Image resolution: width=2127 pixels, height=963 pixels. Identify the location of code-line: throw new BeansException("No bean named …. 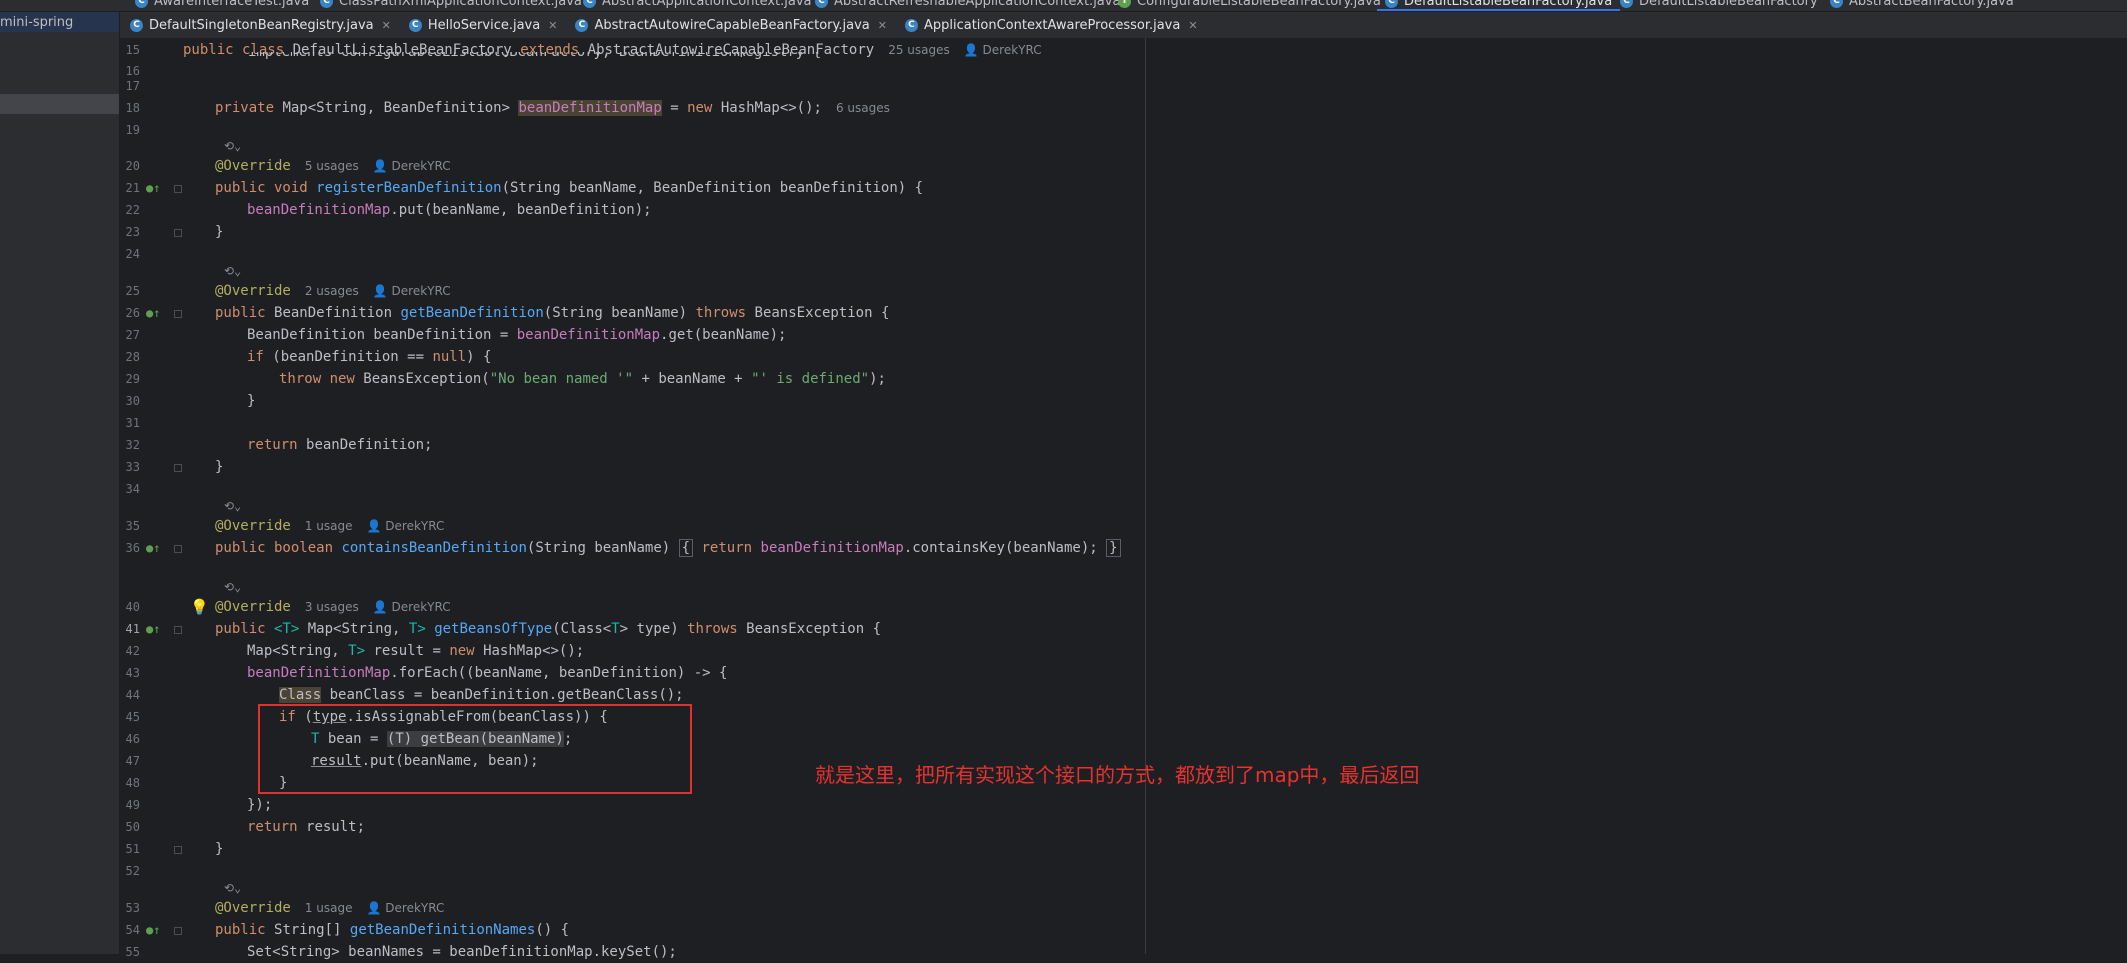
(582, 379).